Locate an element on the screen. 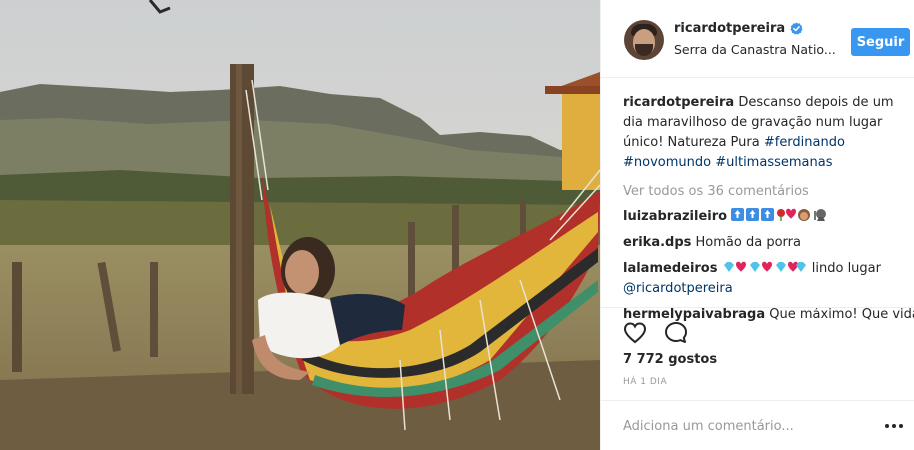 The image size is (914, 450). comment-mention: @ricardotpereira is located at coordinates (678, 288).